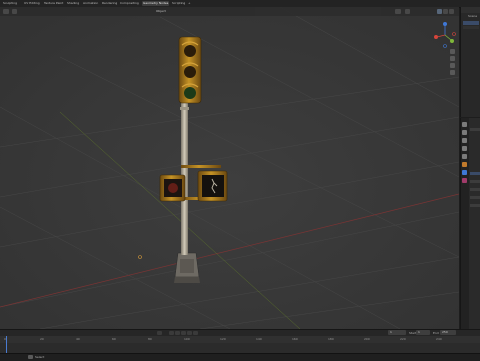 This screenshot has width=480, height=361. What do you see at coordinates (129, 3) in the screenshot?
I see `tab-compositing: Compositing` at bounding box center [129, 3].